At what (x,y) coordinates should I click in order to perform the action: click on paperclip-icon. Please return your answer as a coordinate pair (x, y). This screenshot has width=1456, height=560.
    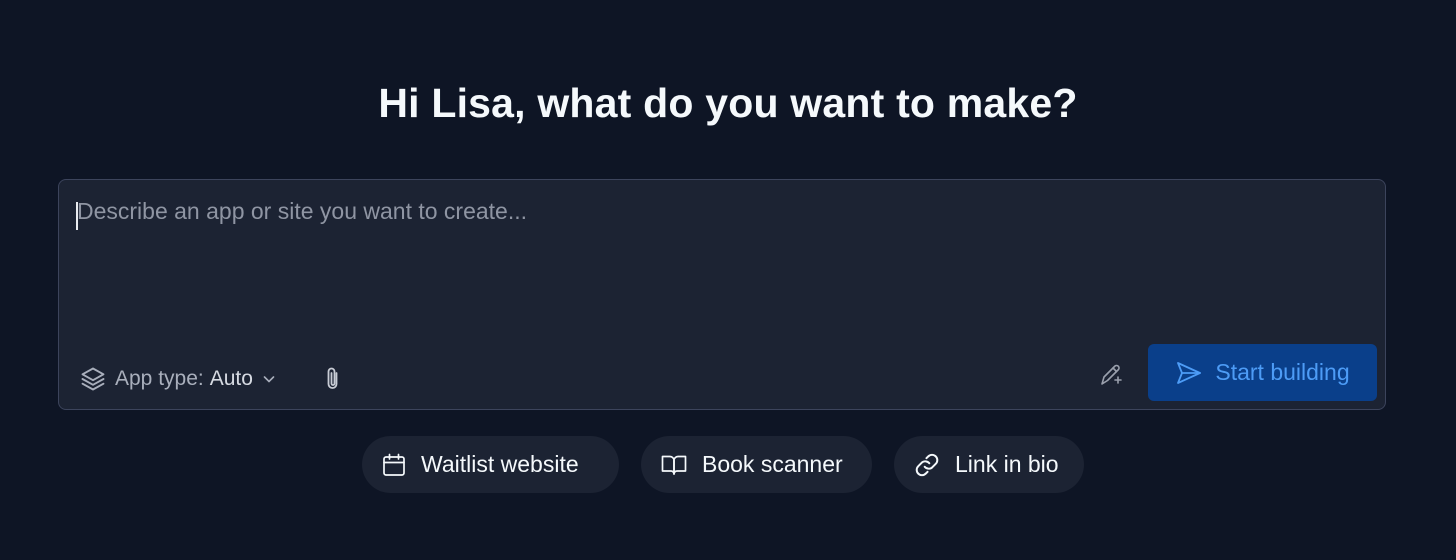
    Looking at the image, I should click on (333, 379).